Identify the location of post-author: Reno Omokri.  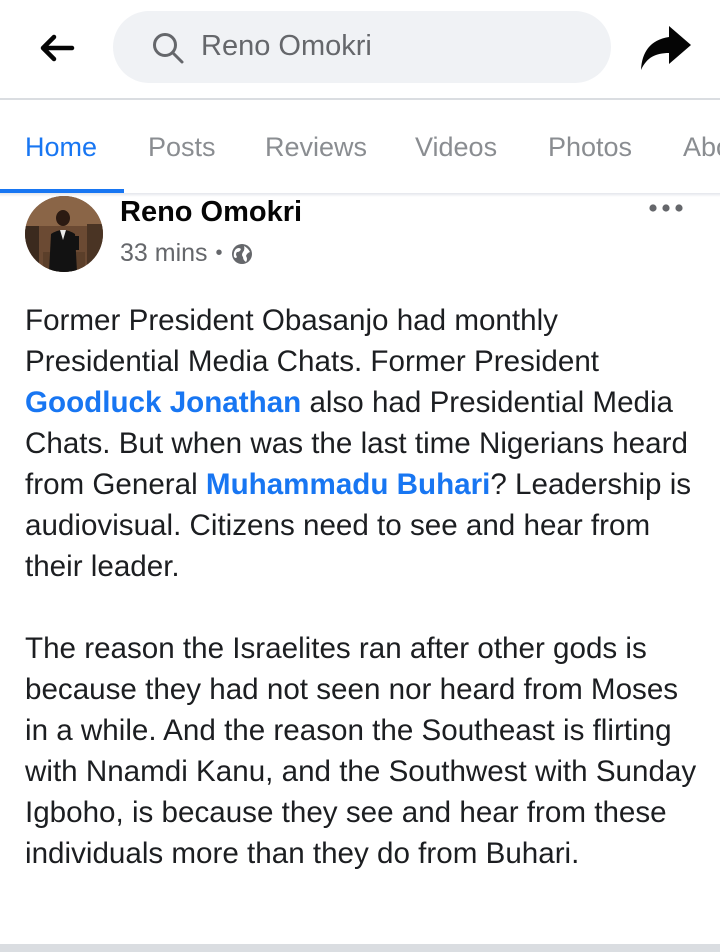
(211, 212).